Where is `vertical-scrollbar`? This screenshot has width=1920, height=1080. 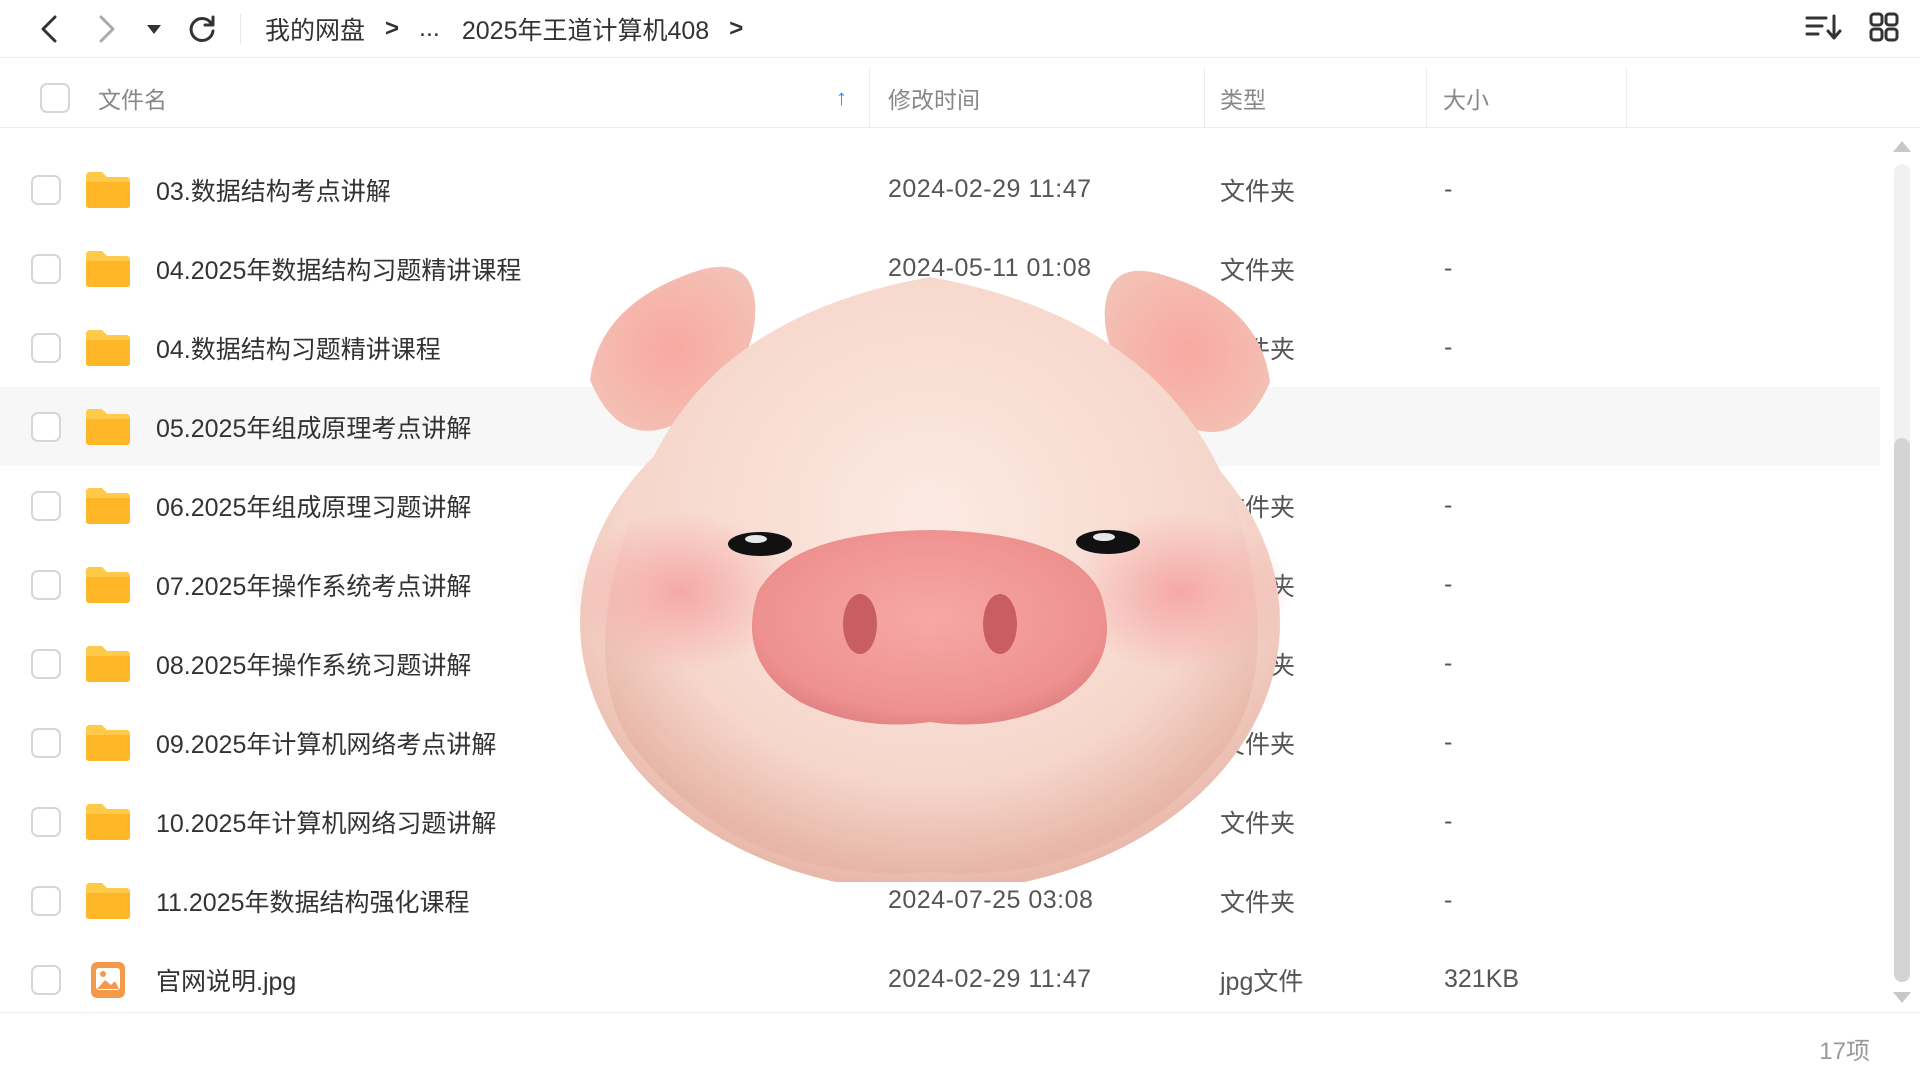 vertical-scrollbar is located at coordinates (1901, 573).